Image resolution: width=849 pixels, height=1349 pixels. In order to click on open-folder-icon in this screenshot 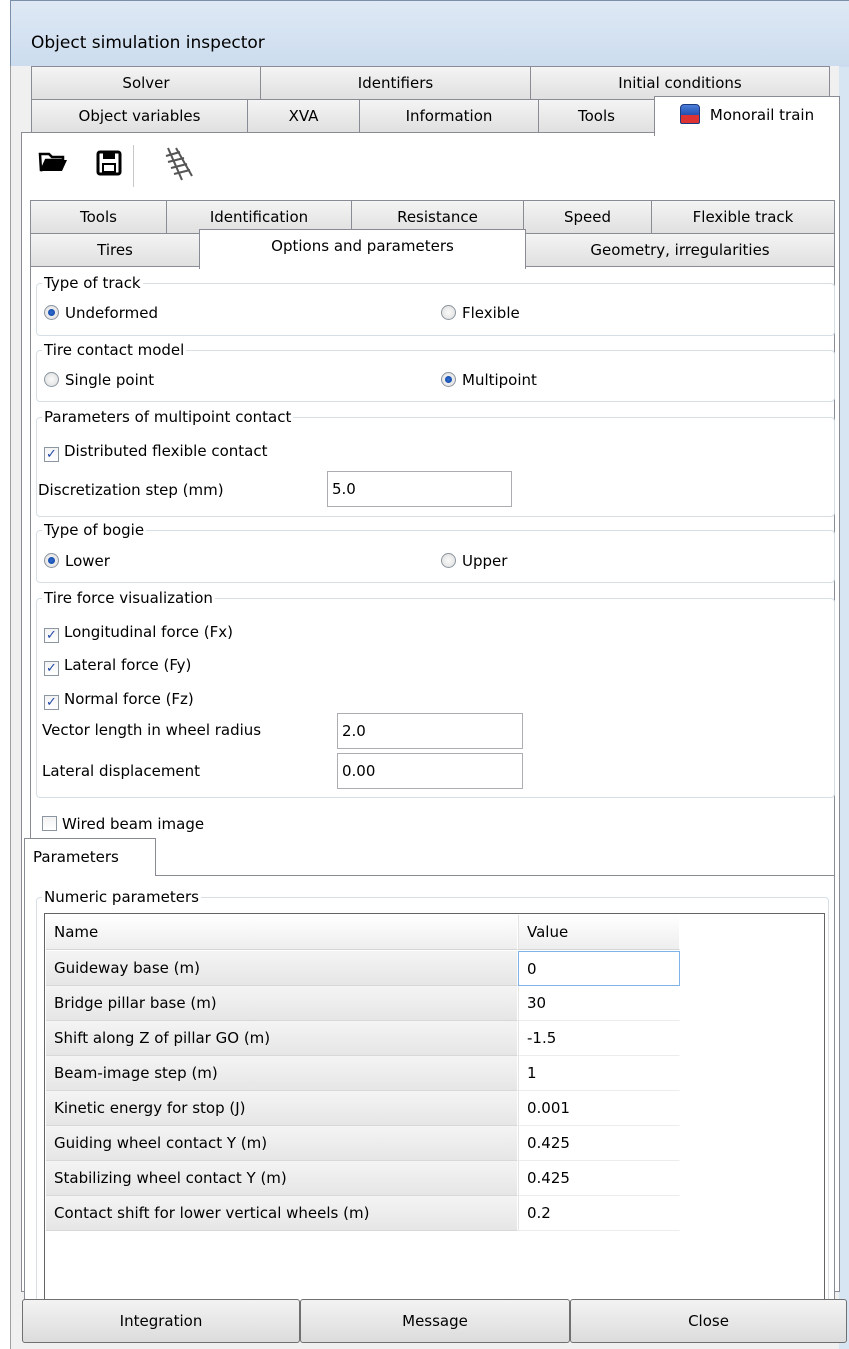, I will do `click(53, 165)`.